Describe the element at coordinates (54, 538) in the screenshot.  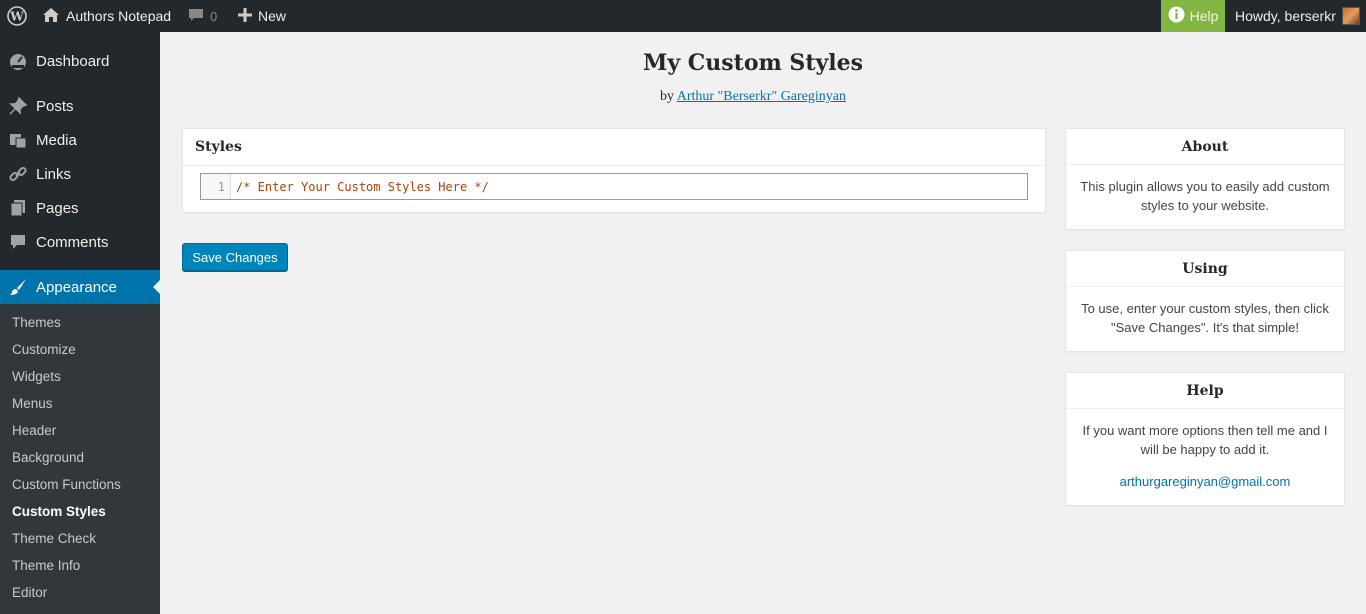
I see `submenu-item-theme-check: Theme Check` at that location.